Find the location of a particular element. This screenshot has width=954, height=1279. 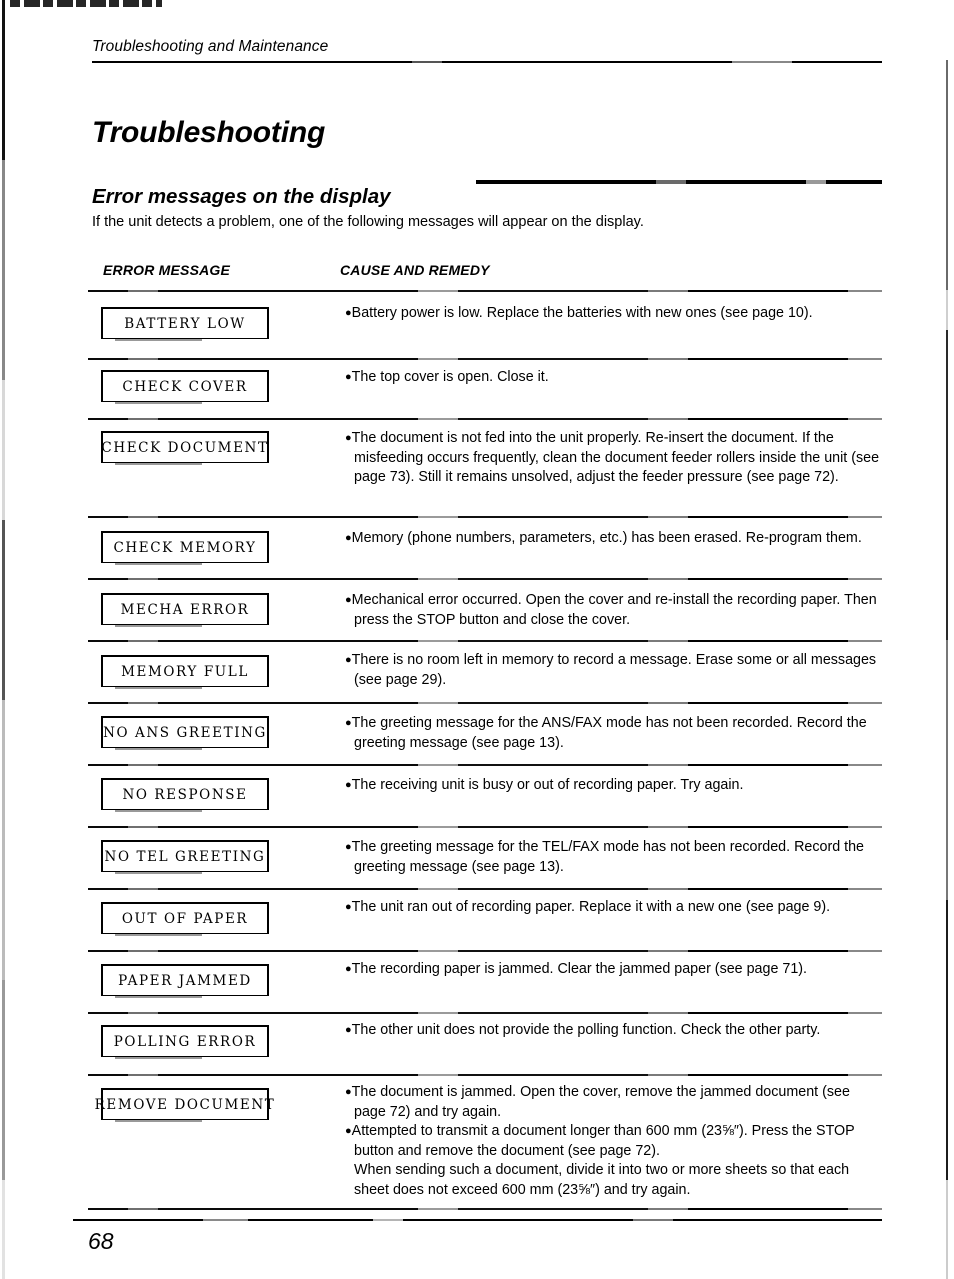

footer-rule is located at coordinates (477, 1220).